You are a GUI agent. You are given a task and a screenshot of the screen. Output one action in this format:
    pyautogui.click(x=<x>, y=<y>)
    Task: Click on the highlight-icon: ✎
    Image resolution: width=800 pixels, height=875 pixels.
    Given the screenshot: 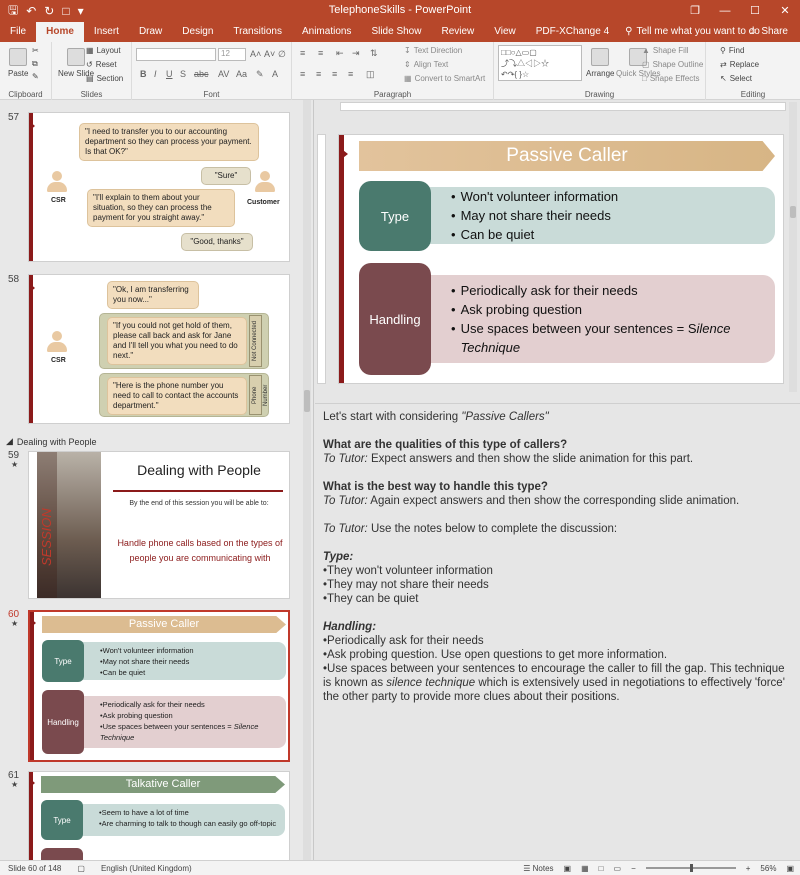 What is the action you would take?
    pyautogui.click(x=260, y=74)
    